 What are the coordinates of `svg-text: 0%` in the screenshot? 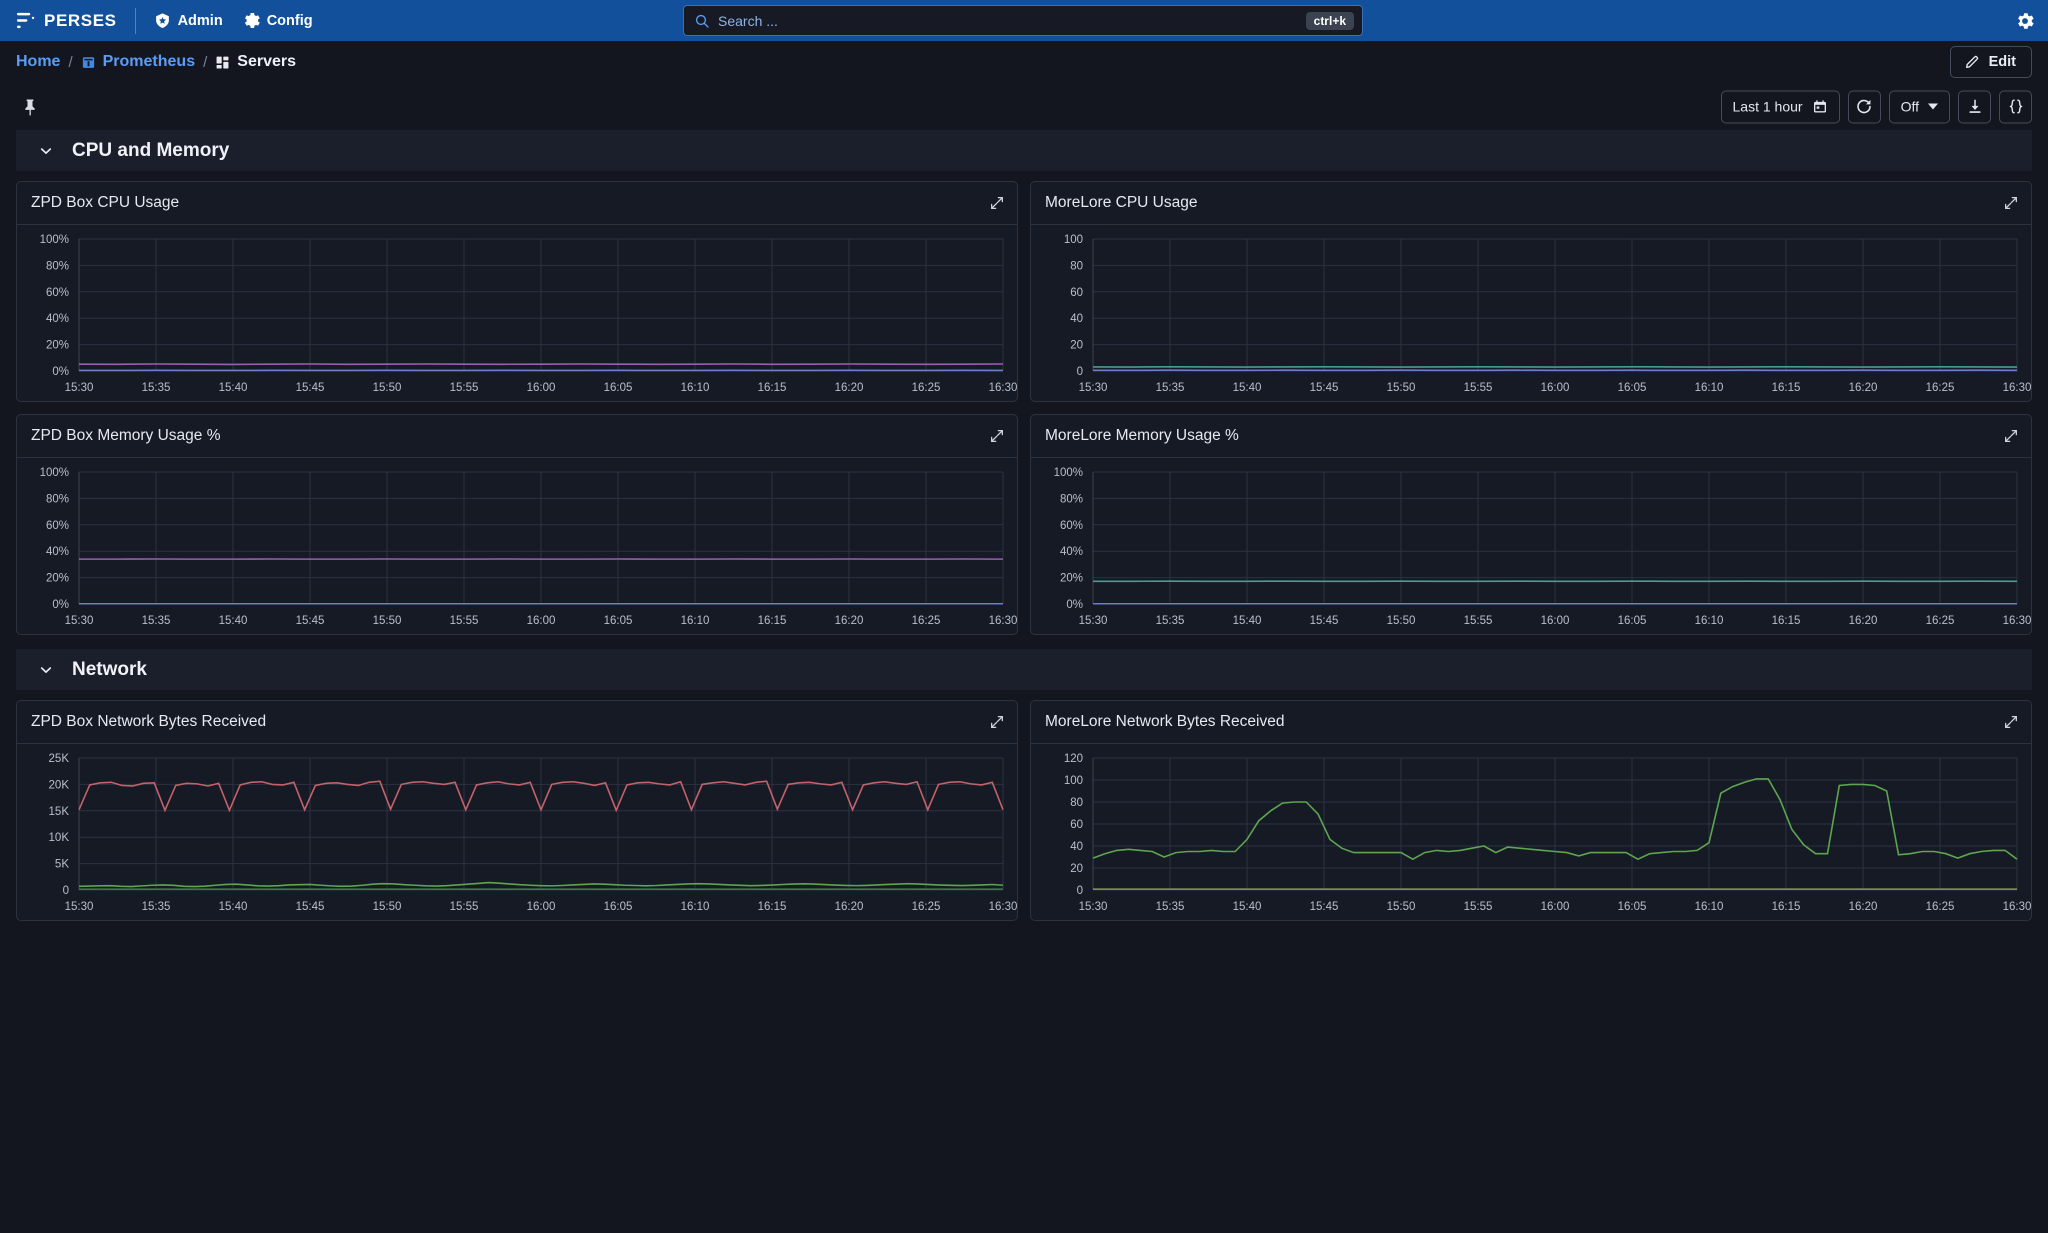 It's located at (1074, 605).